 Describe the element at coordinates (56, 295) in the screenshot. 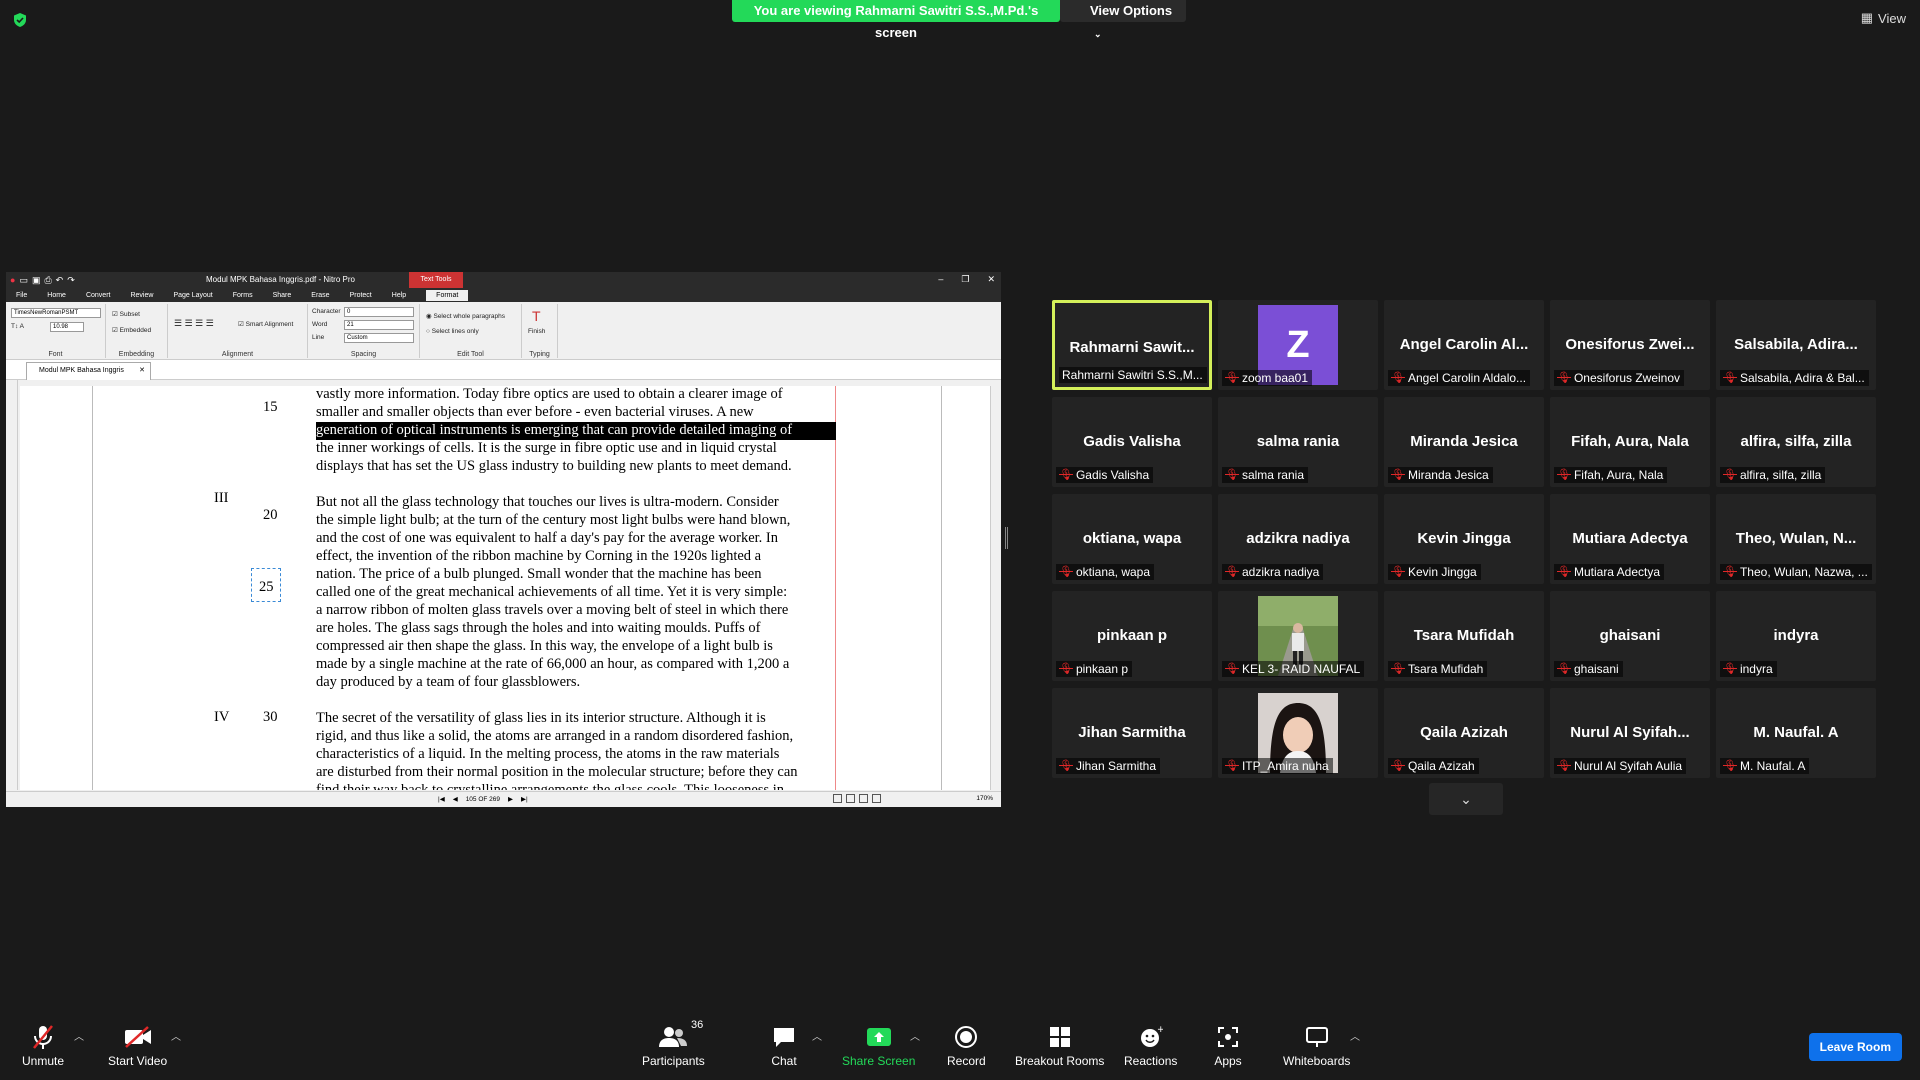

I see `tab-home: Home` at that location.